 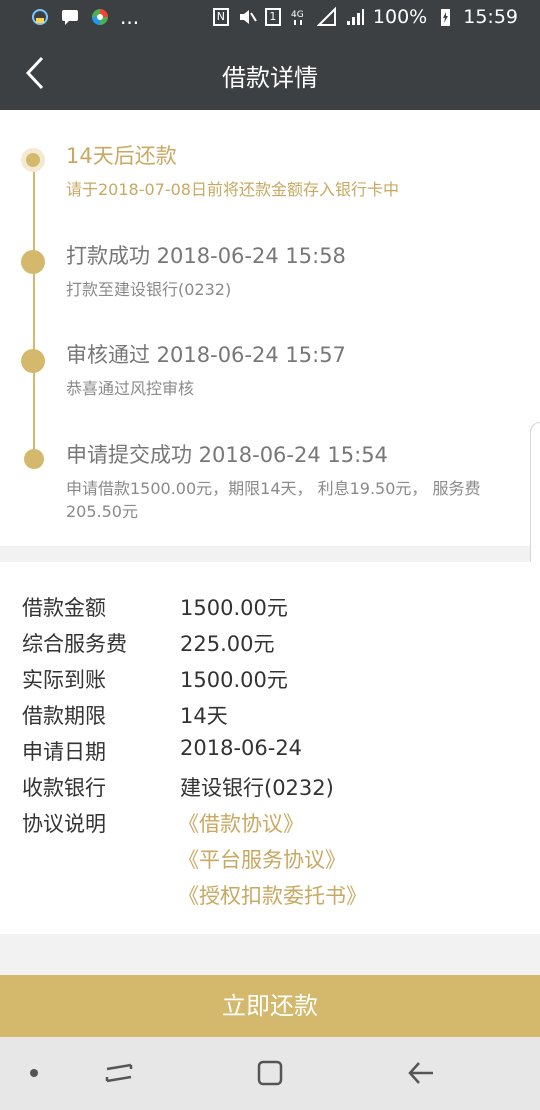 What do you see at coordinates (241, 748) in the screenshot?
I see `detail-value: 2018-06-24` at bounding box center [241, 748].